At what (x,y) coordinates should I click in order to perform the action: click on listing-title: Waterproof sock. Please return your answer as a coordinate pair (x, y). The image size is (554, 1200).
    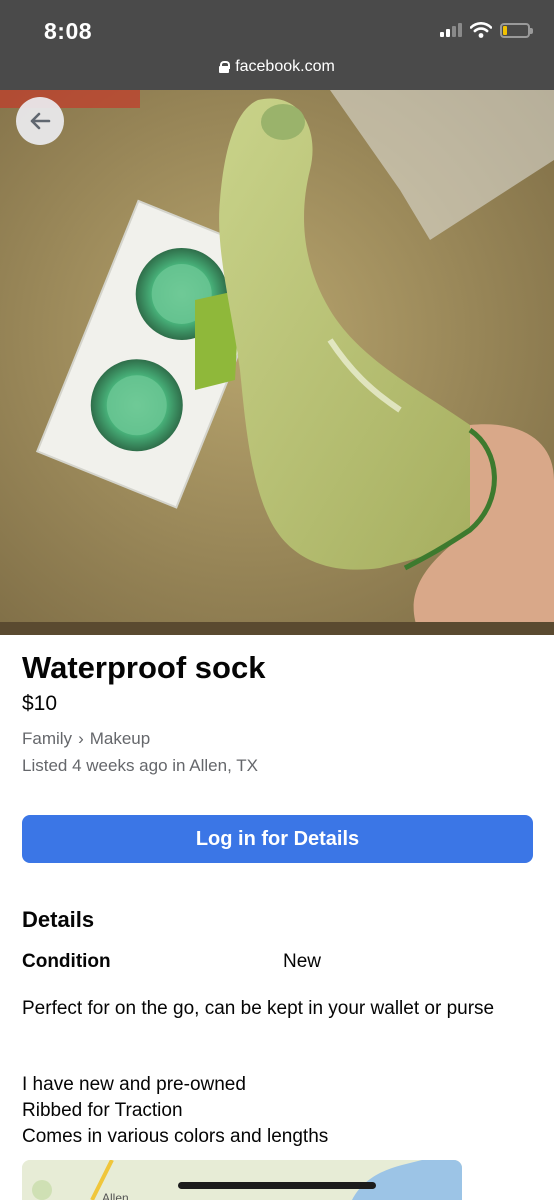
    Looking at the image, I should click on (144, 667).